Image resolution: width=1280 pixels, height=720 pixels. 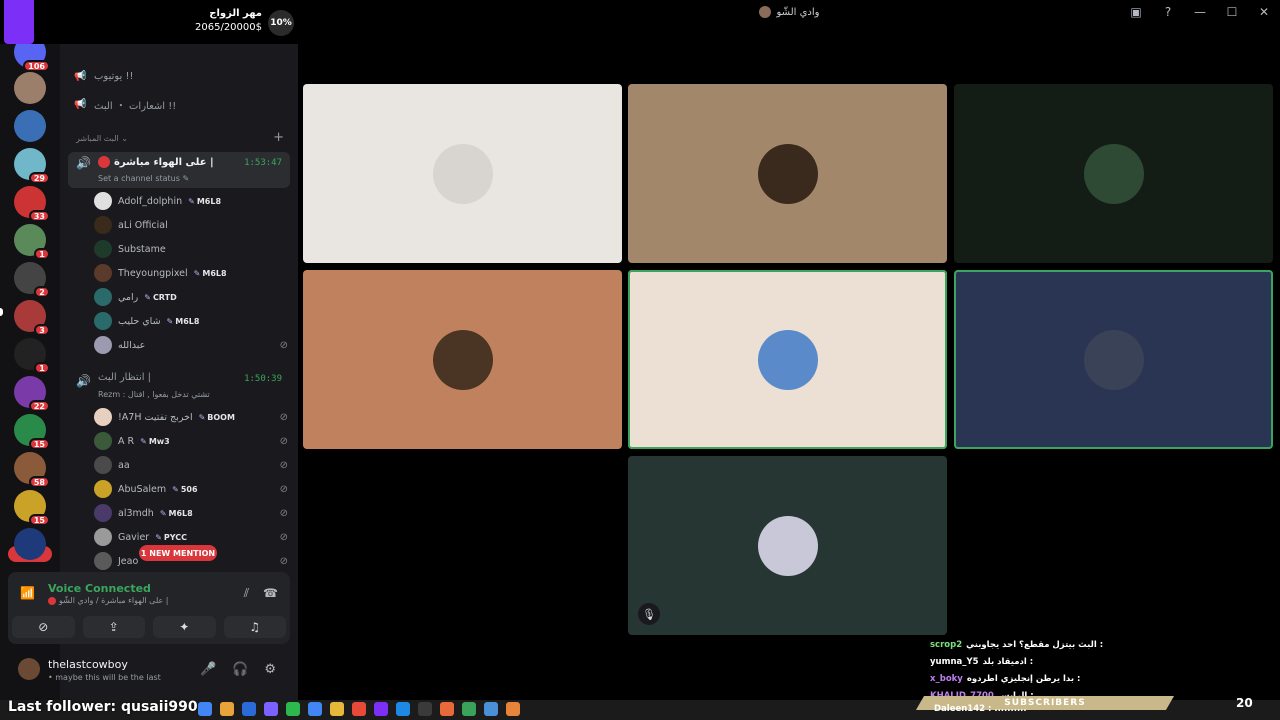 What do you see at coordinates (43, 627) in the screenshot?
I see `camera-off-button: ⊘` at bounding box center [43, 627].